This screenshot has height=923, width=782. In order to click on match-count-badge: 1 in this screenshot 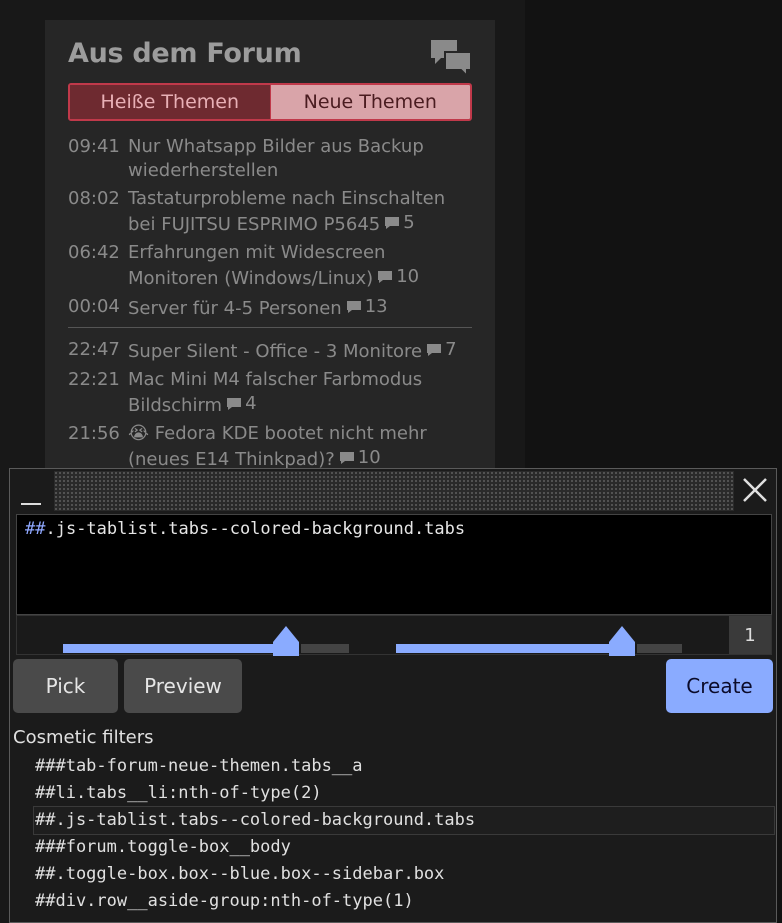, I will do `click(750, 635)`.